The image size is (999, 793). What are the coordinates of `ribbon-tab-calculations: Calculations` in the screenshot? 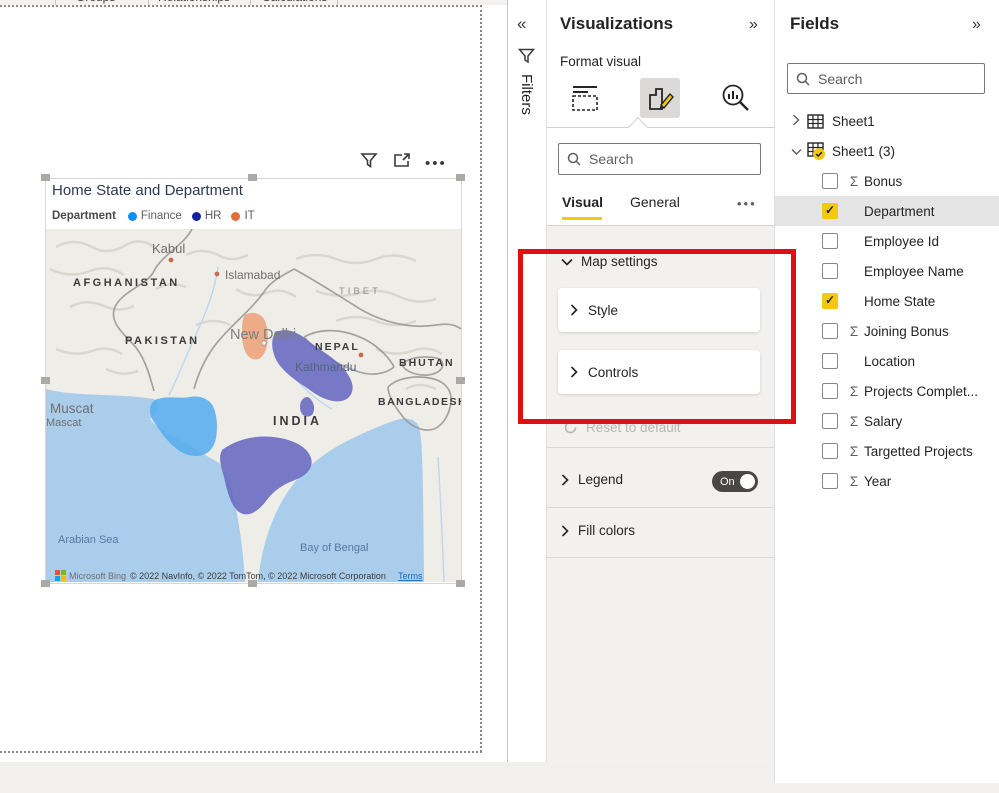 It's located at (294, 2).